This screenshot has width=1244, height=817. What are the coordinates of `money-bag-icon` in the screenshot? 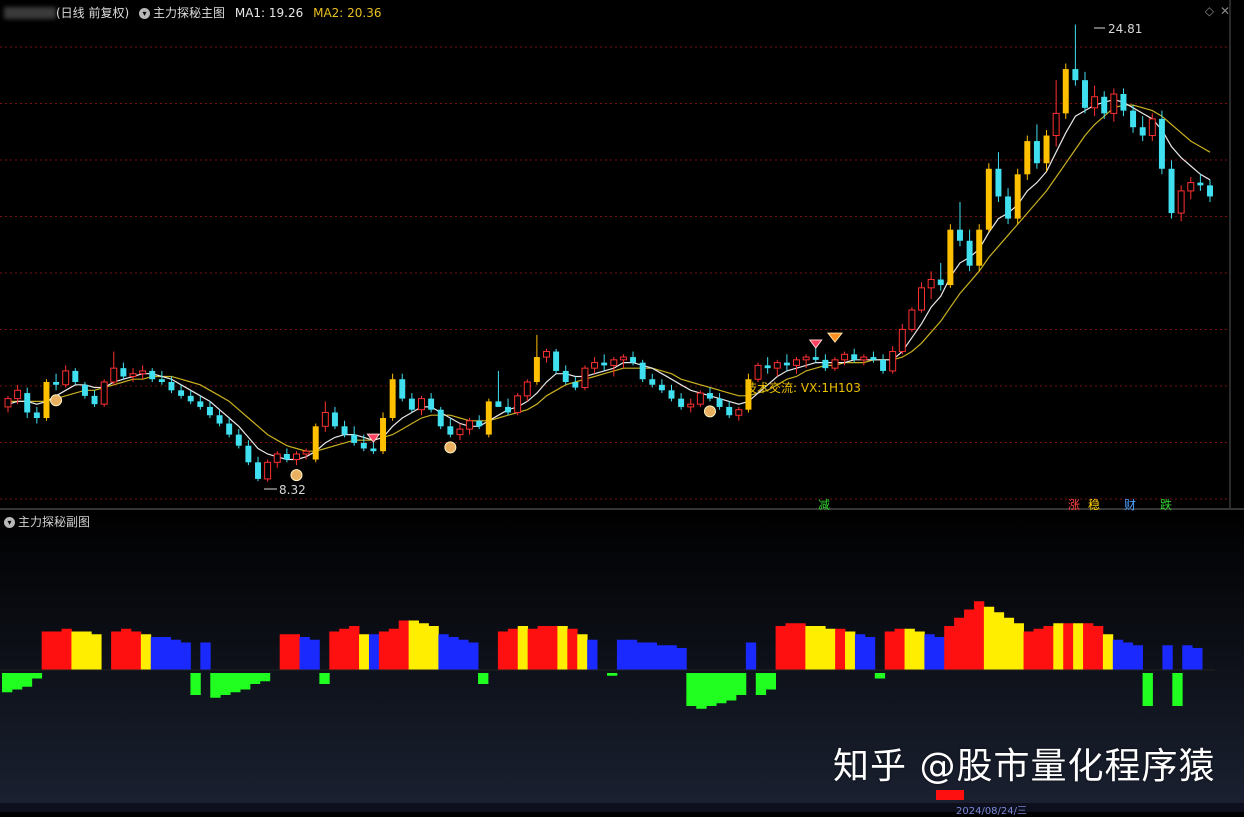 It's located at (296, 475).